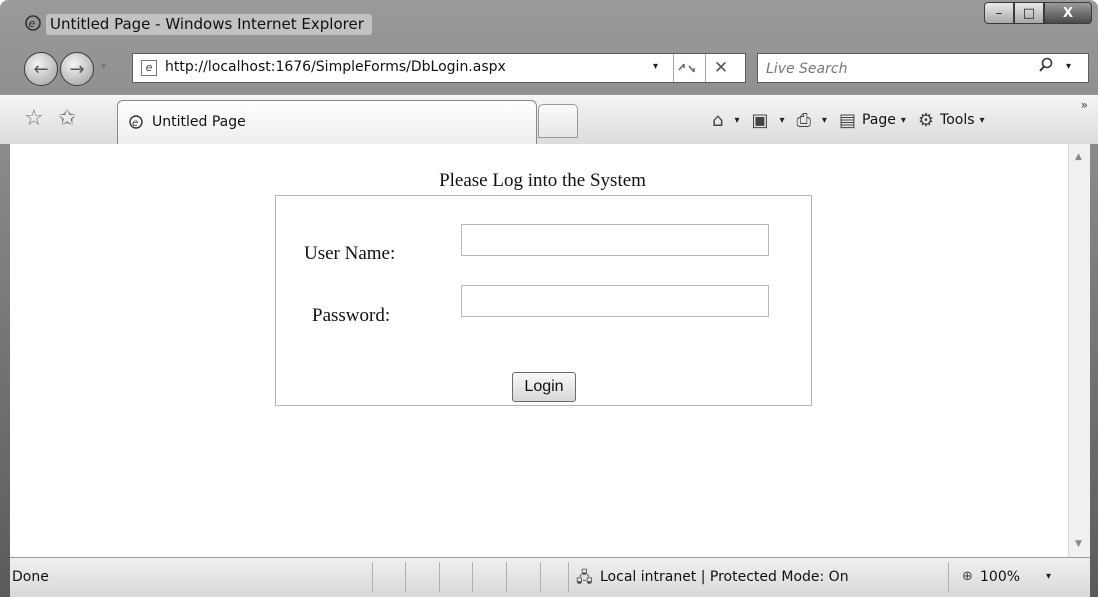  I want to click on tab-untitled-page: e Untitled Page, so click(327, 122).